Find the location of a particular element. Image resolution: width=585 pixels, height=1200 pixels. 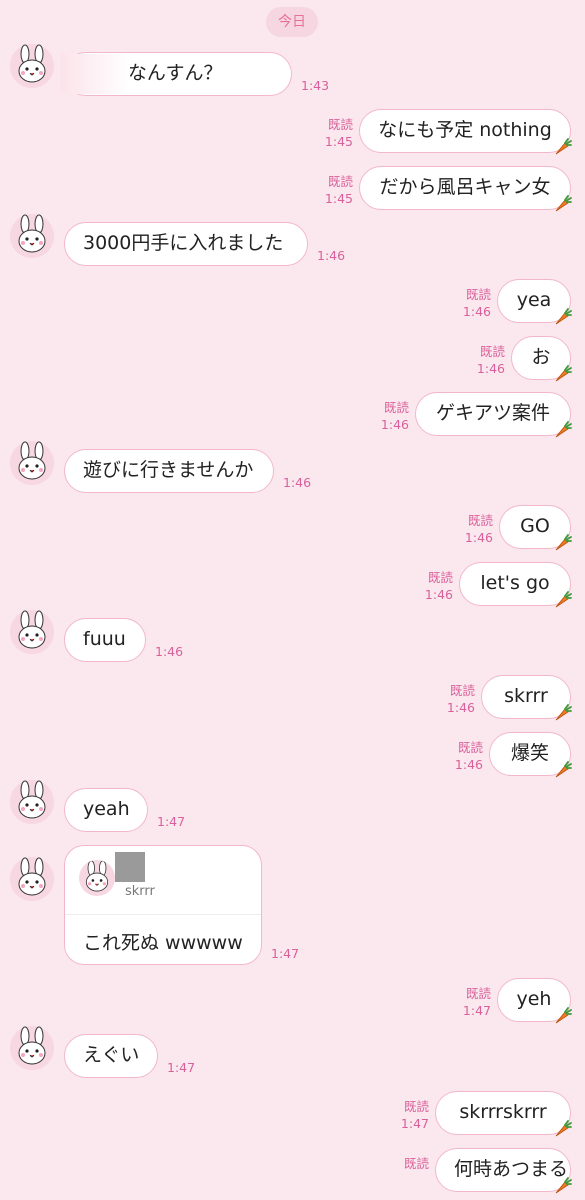

message-text: えぐい is located at coordinates (111, 1055).